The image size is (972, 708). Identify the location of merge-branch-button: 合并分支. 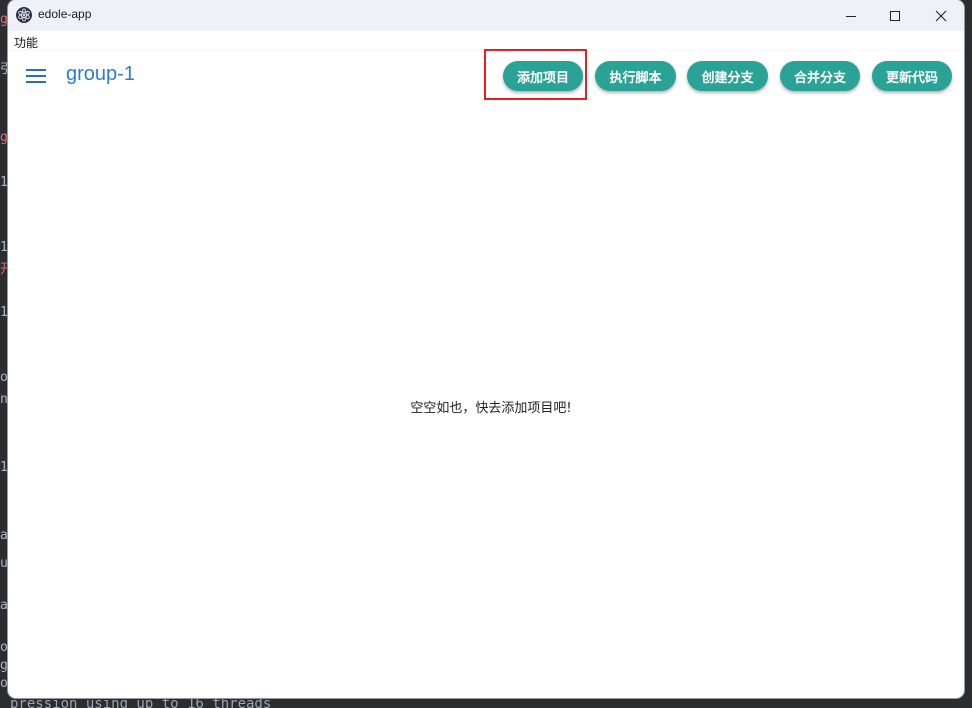
(820, 76).